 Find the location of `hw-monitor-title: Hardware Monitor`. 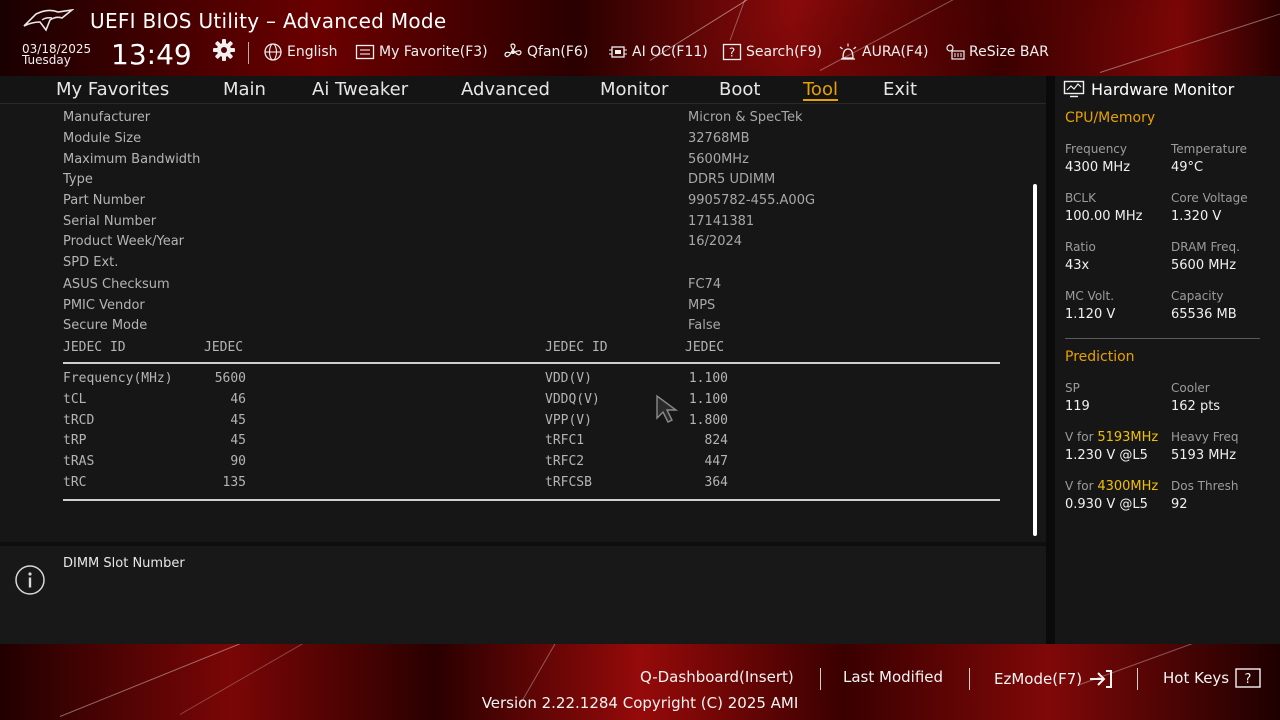

hw-monitor-title: Hardware Monitor is located at coordinates (1163, 89).